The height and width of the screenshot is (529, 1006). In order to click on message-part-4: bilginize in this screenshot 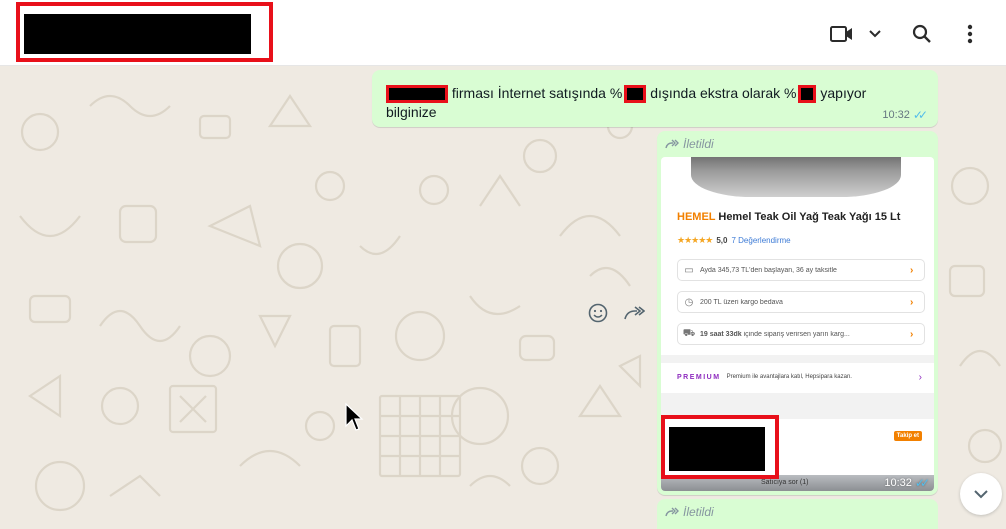, I will do `click(411, 112)`.